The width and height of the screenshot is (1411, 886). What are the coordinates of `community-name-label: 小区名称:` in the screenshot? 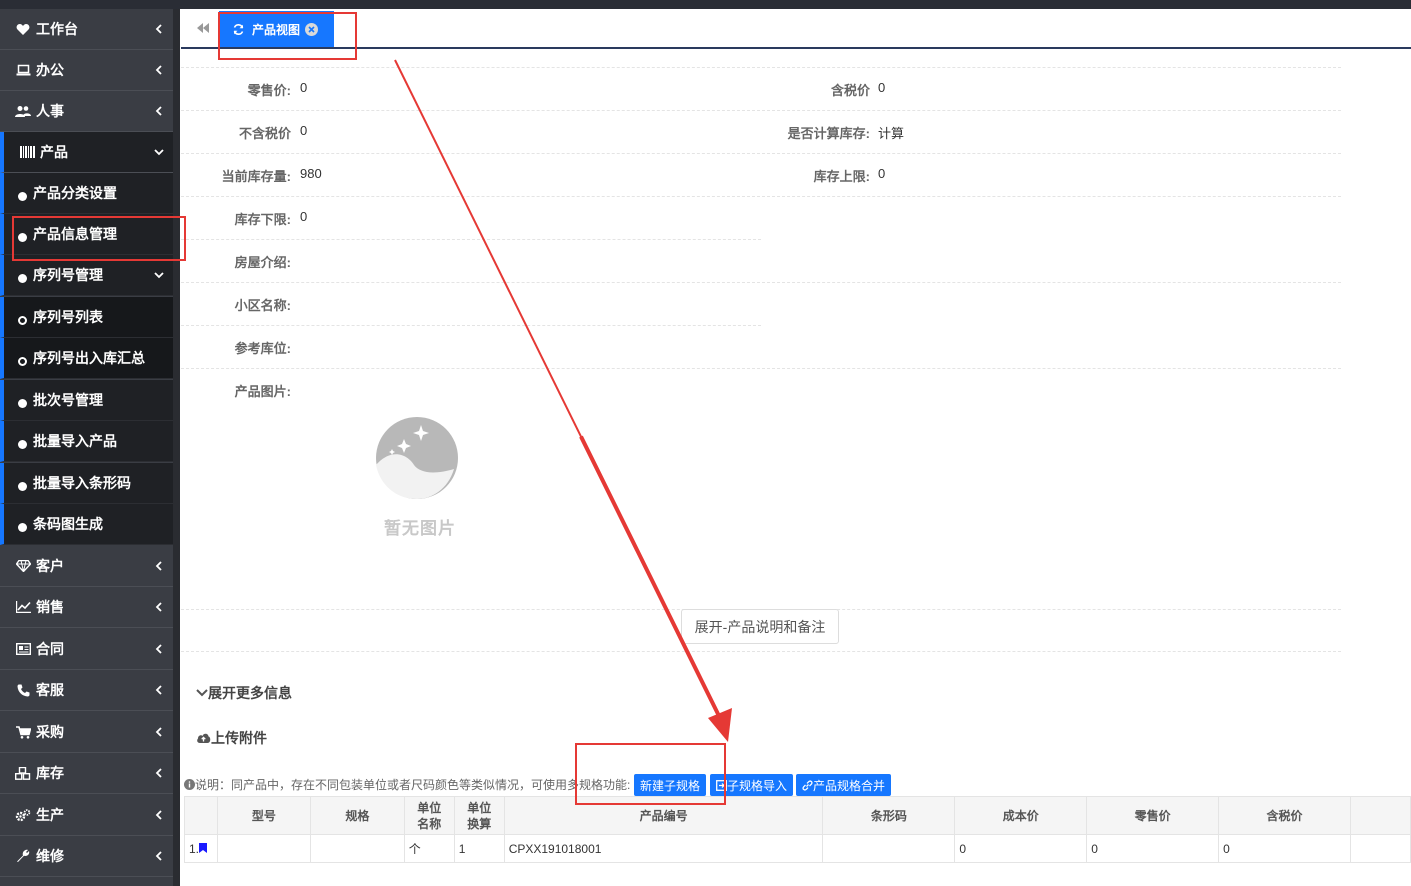 It's located at (262, 305).